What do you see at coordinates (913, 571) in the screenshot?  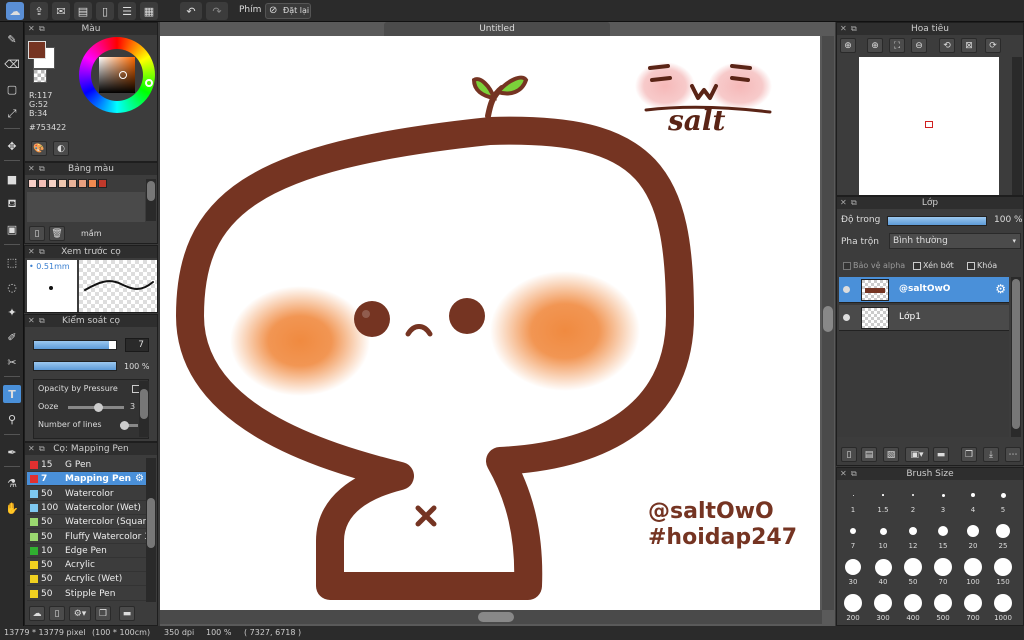 I see `brush-size-option: 50` at bounding box center [913, 571].